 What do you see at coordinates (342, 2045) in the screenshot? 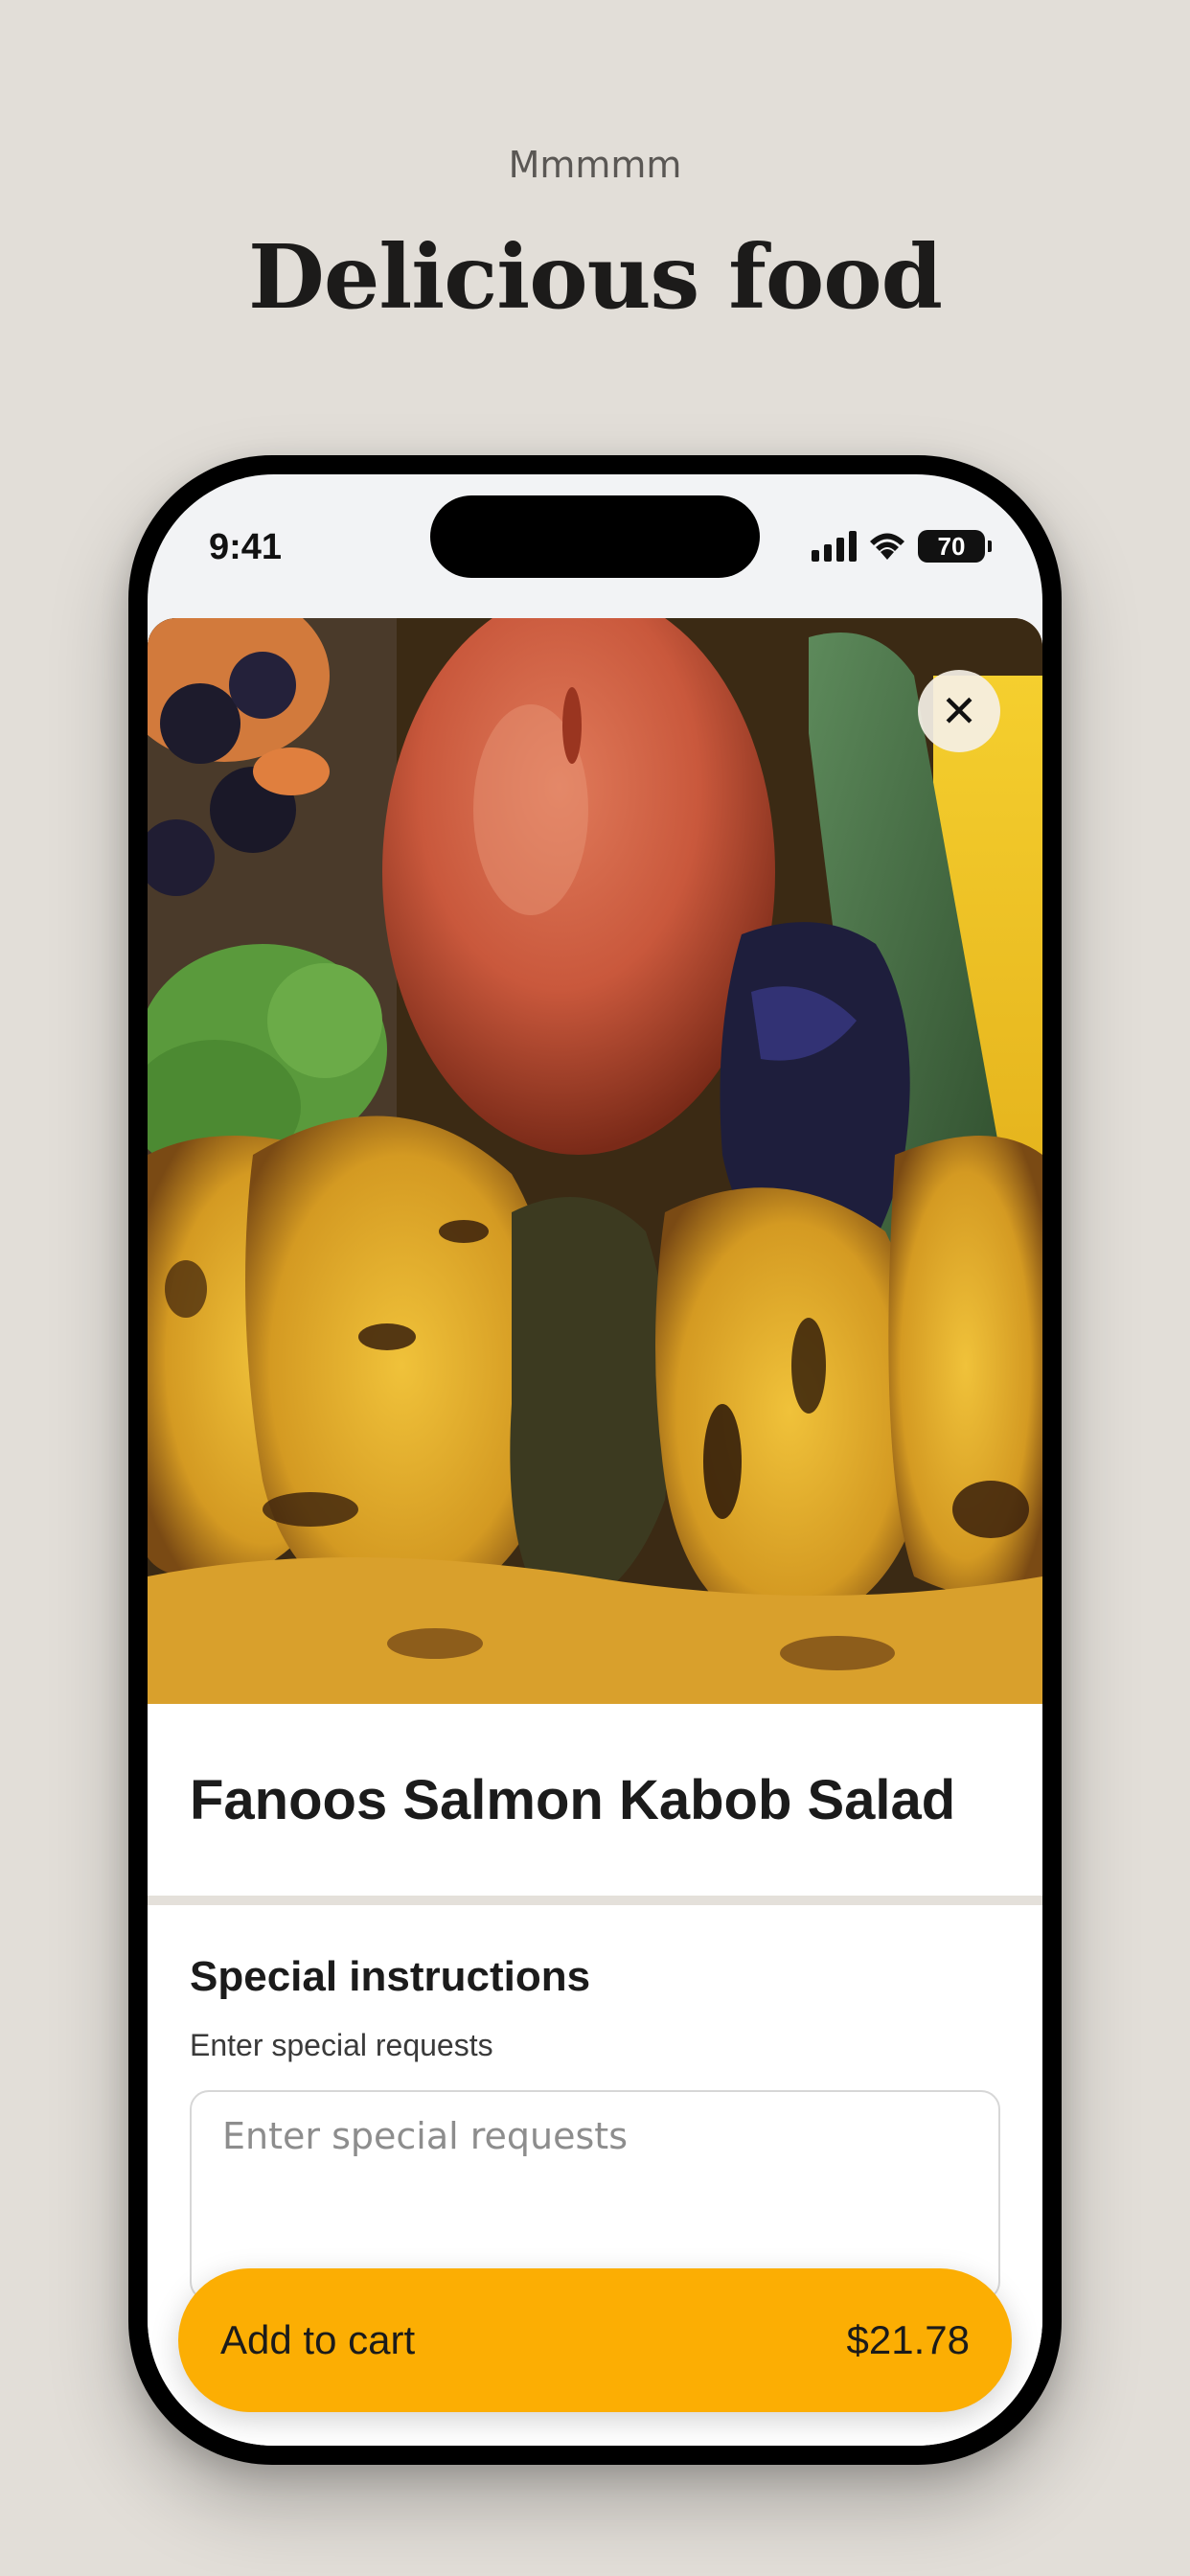
I see `special-instructions-label: Enter special requests` at bounding box center [342, 2045].